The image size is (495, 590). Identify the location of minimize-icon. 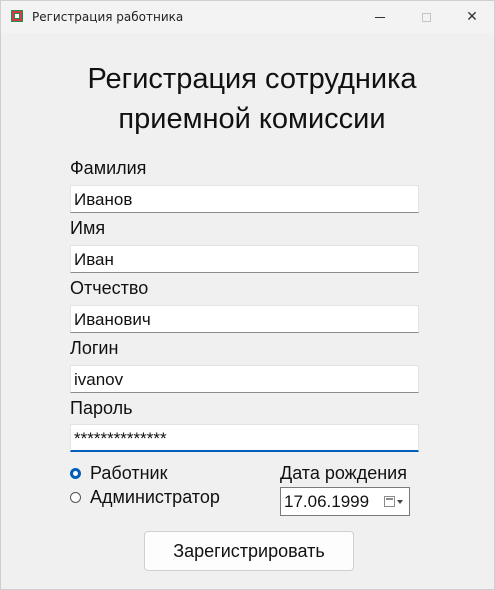
(380, 17).